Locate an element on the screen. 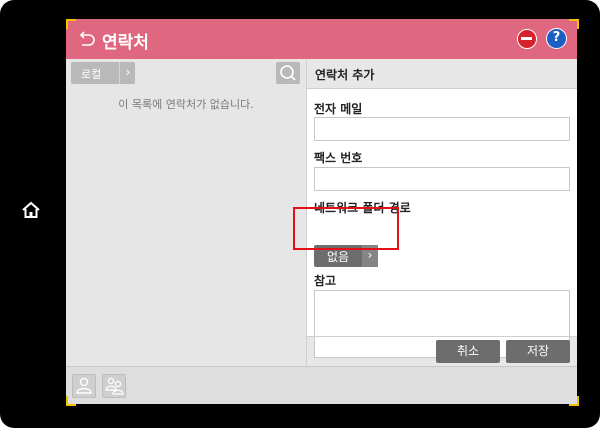 The height and width of the screenshot is (428, 600). title-bar: 연락처 ? is located at coordinates (321, 39).